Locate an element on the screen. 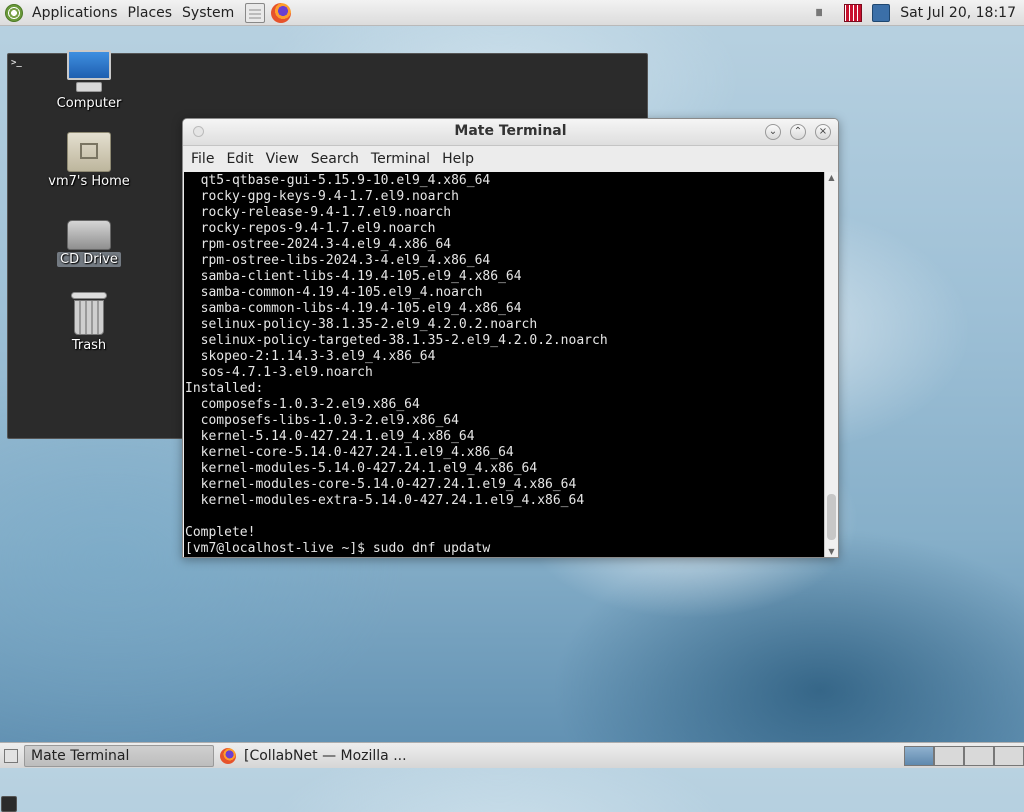 The image size is (1024, 812). minimize-button: ⌄ is located at coordinates (773, 132).